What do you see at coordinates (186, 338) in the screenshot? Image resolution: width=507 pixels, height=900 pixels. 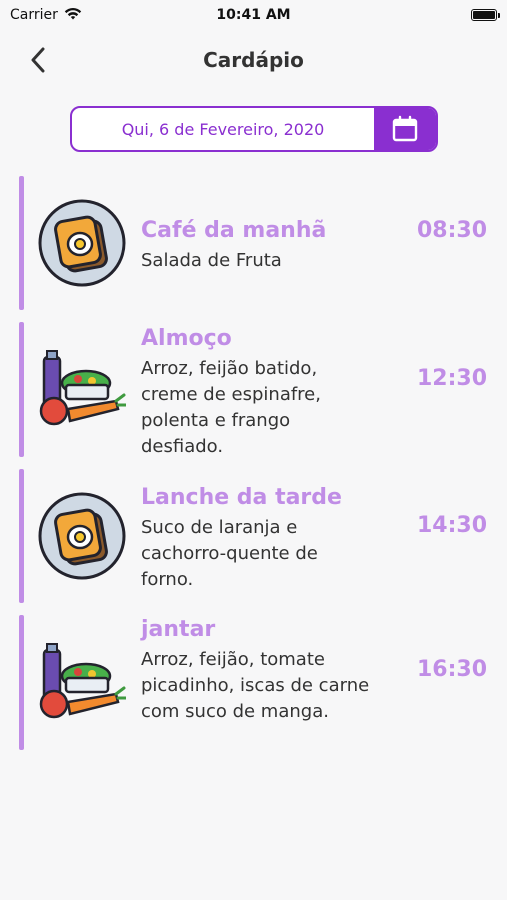 I see `meal-title: Almoço` at bounding box center [186, 338].